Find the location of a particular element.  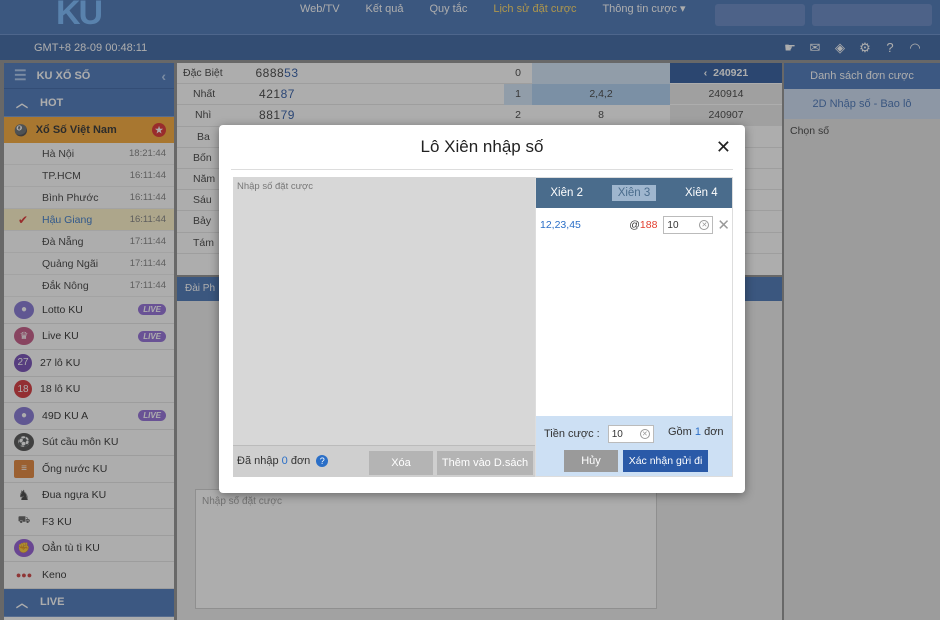

entered-count: Đã nhập 0 đơn? is located at coordinates (283, 461).